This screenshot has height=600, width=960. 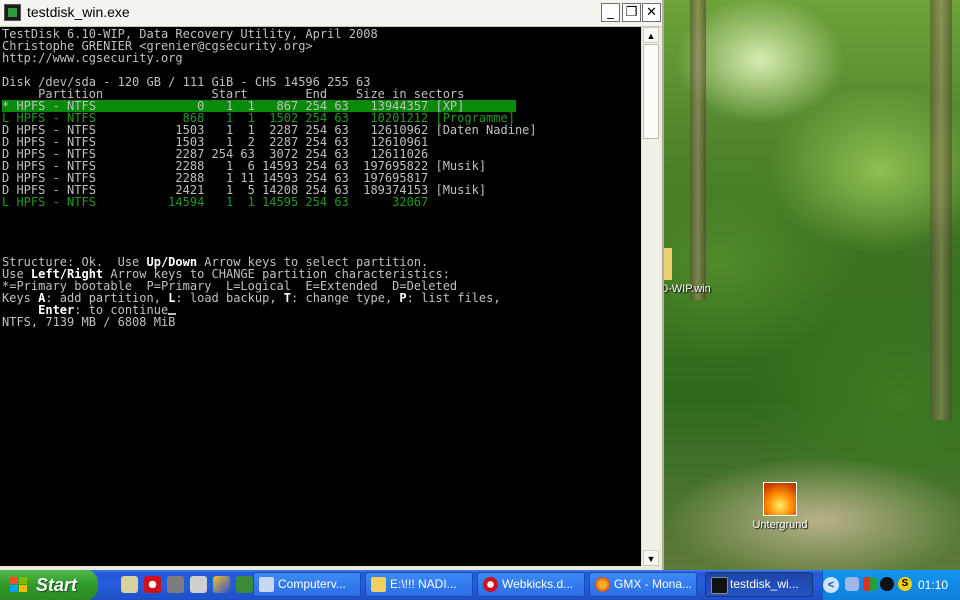 I want to click on start-label: Start, so click(x=57, y=585).